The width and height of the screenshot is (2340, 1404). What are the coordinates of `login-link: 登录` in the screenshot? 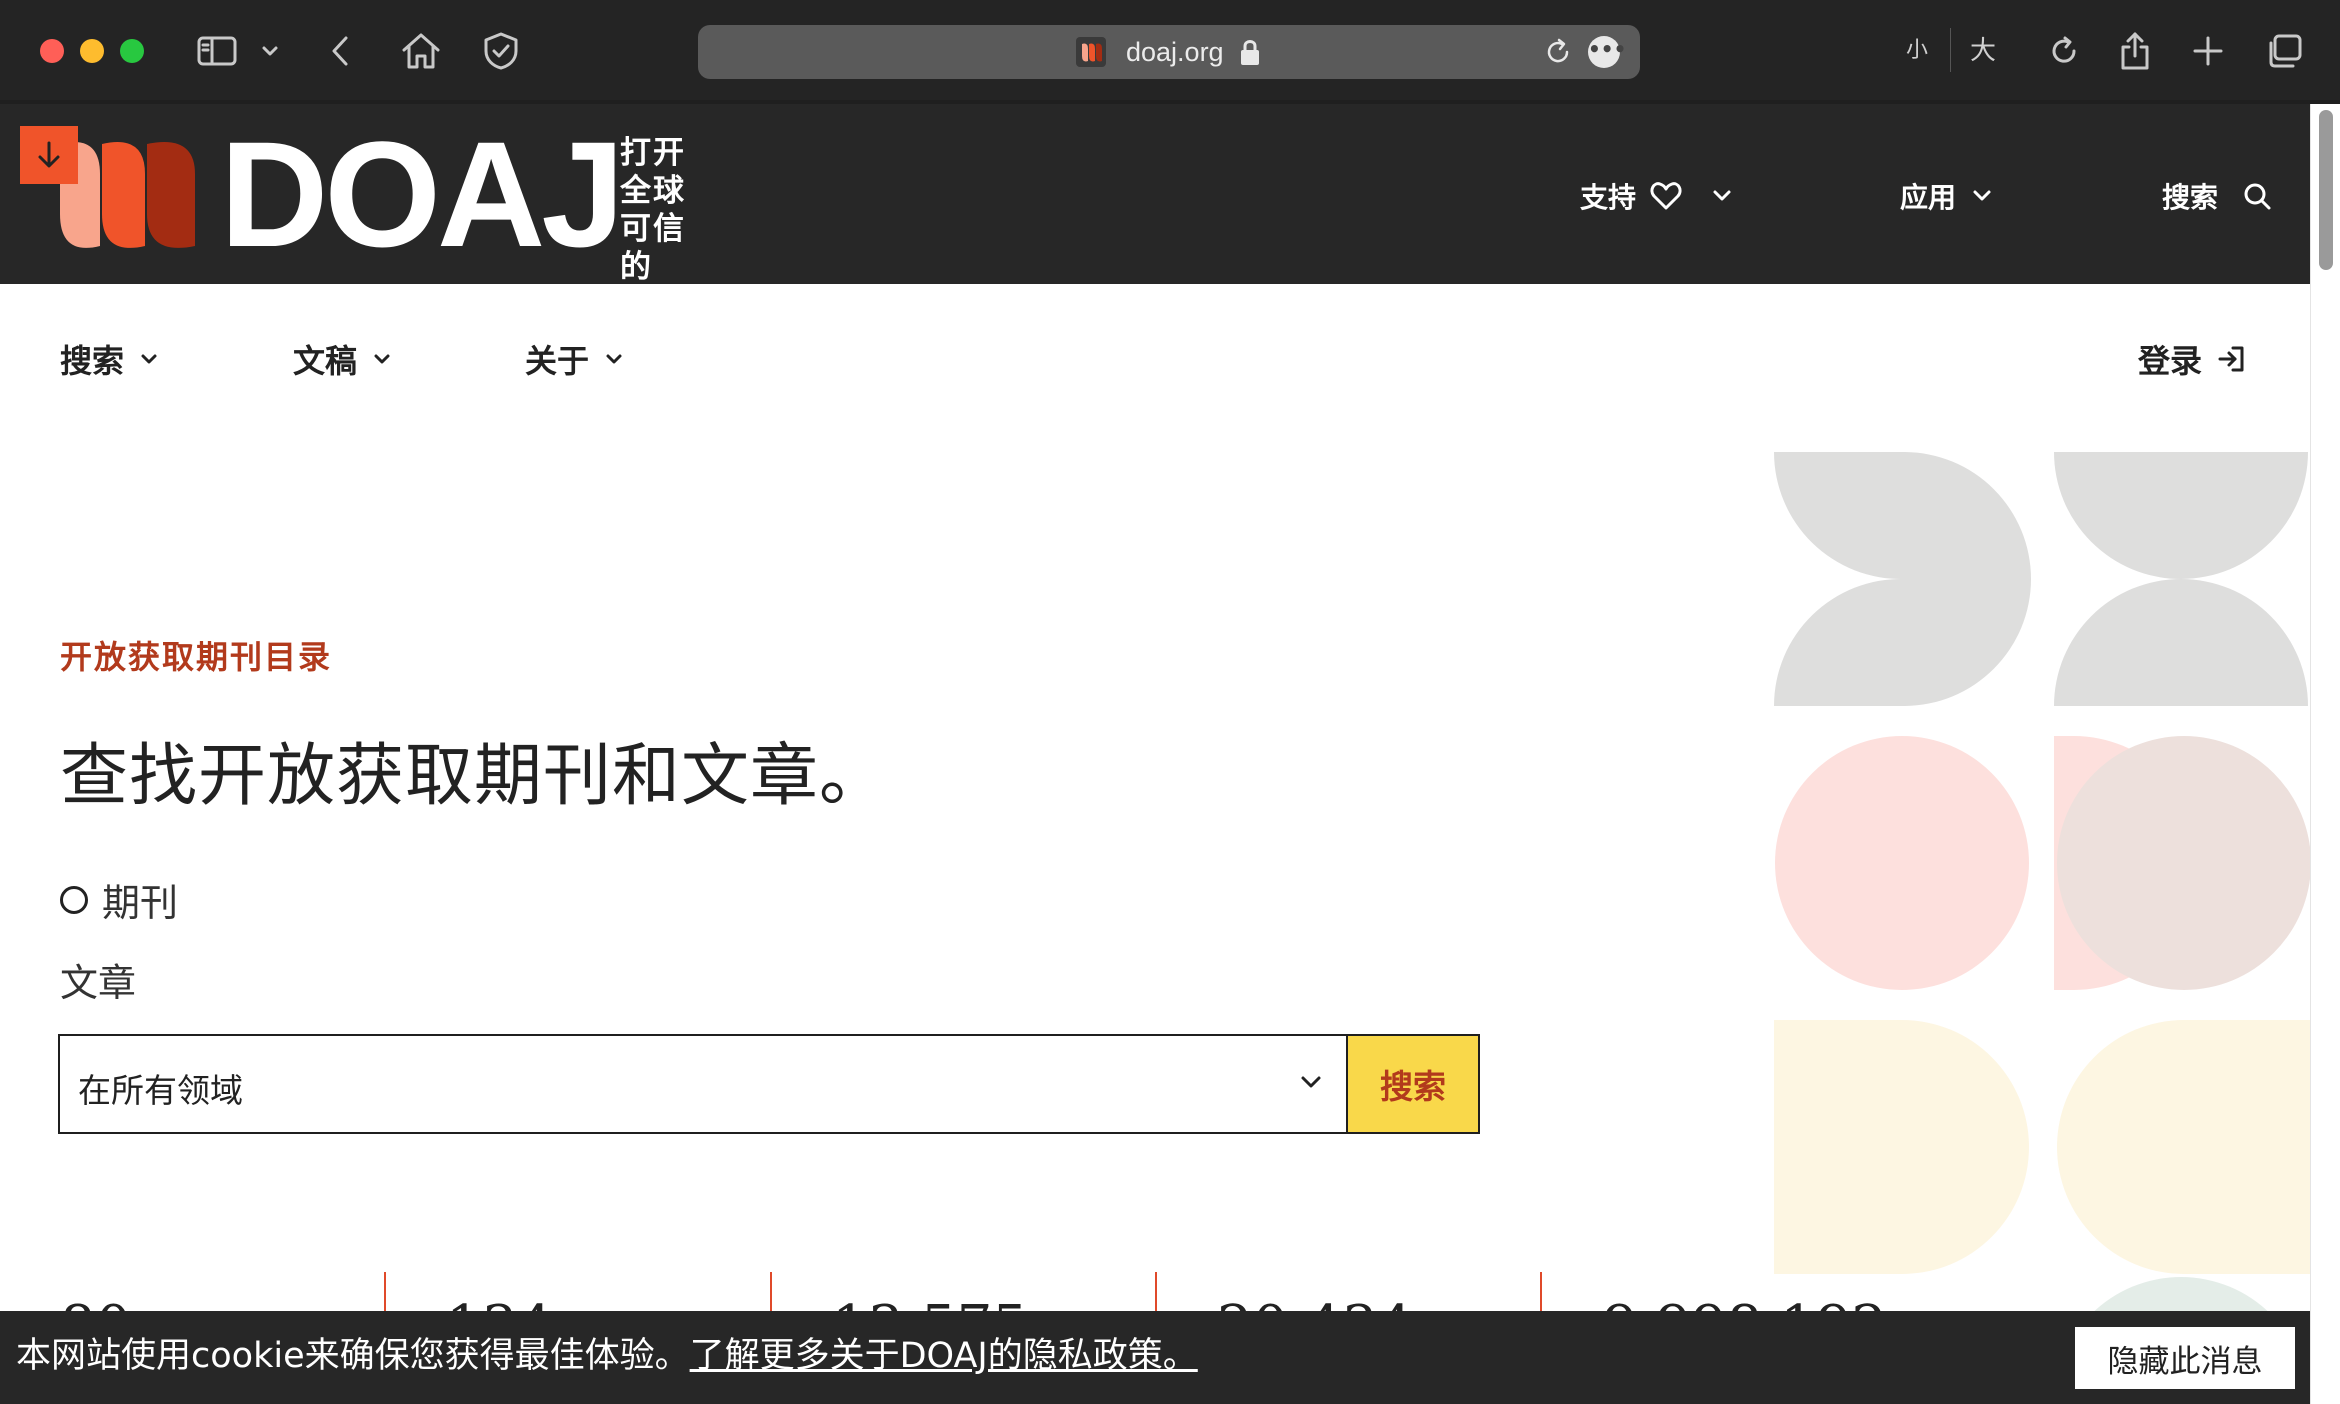 It's located at (2192, 359).